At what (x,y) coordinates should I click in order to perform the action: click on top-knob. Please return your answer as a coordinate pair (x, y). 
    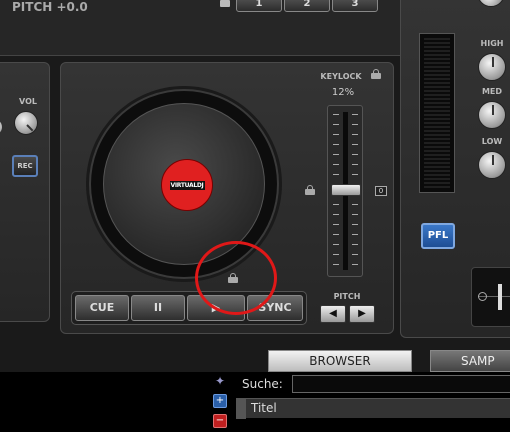
    Looking at the image, I should click on (491, 3).